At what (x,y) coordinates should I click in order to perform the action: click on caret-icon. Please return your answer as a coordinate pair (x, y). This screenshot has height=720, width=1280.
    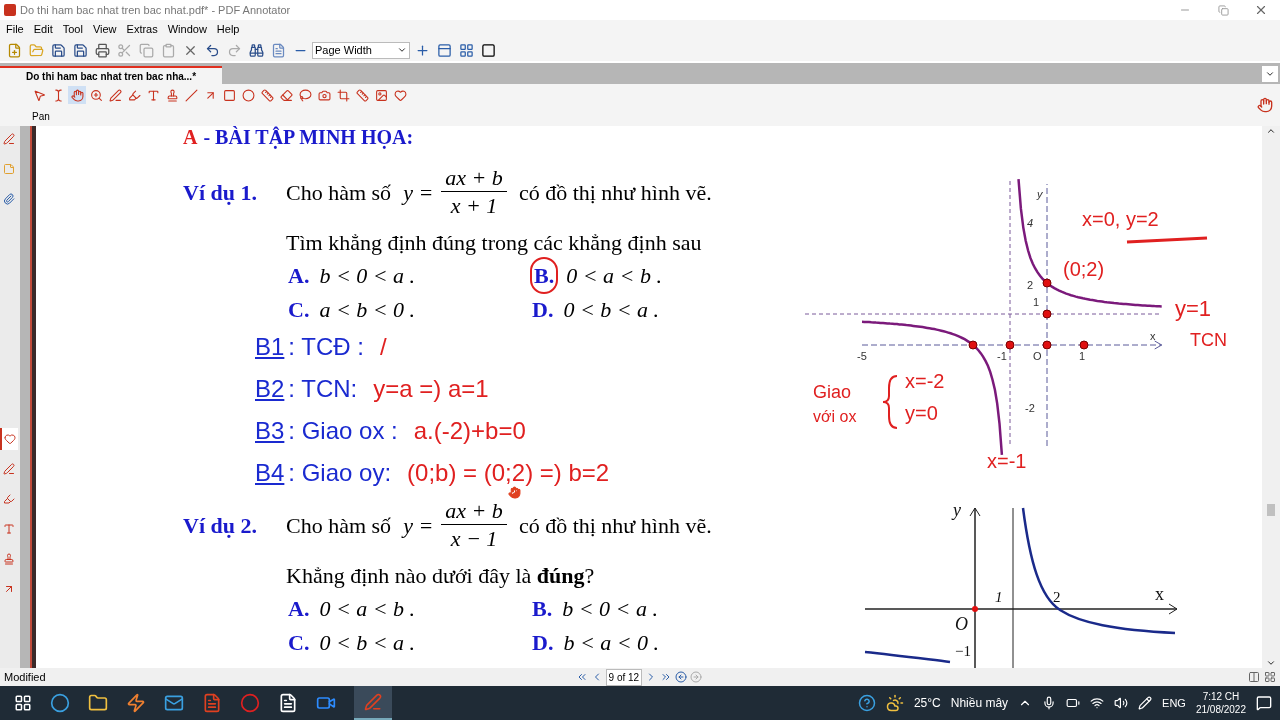
    Looking at the image, I should click on (1270, 74).